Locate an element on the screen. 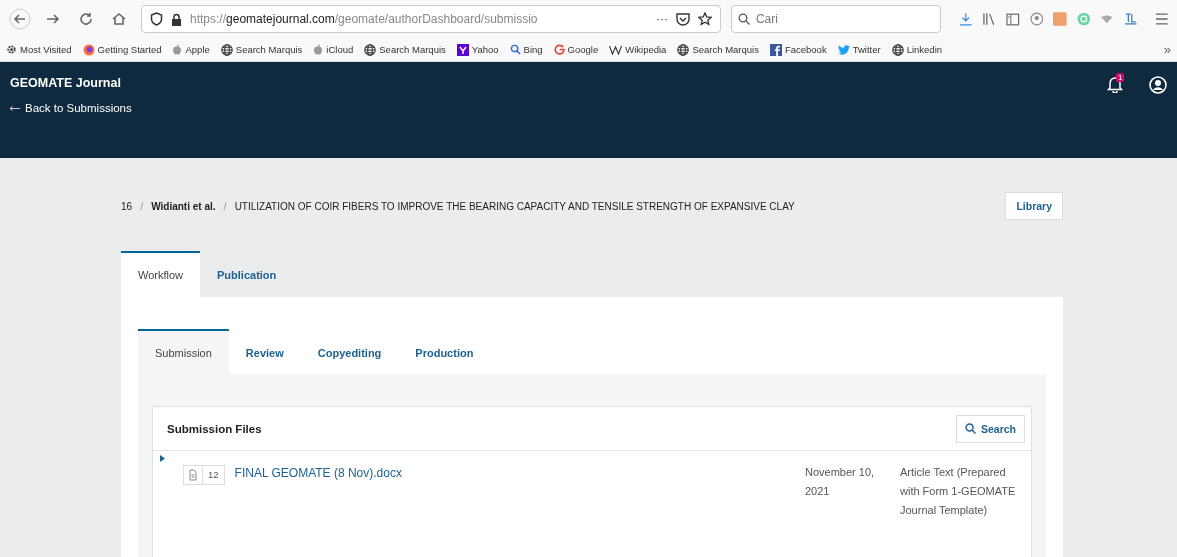 This screenshot has height=557, width=1177. browser-logo-icon is located at coordinates (88, 49).